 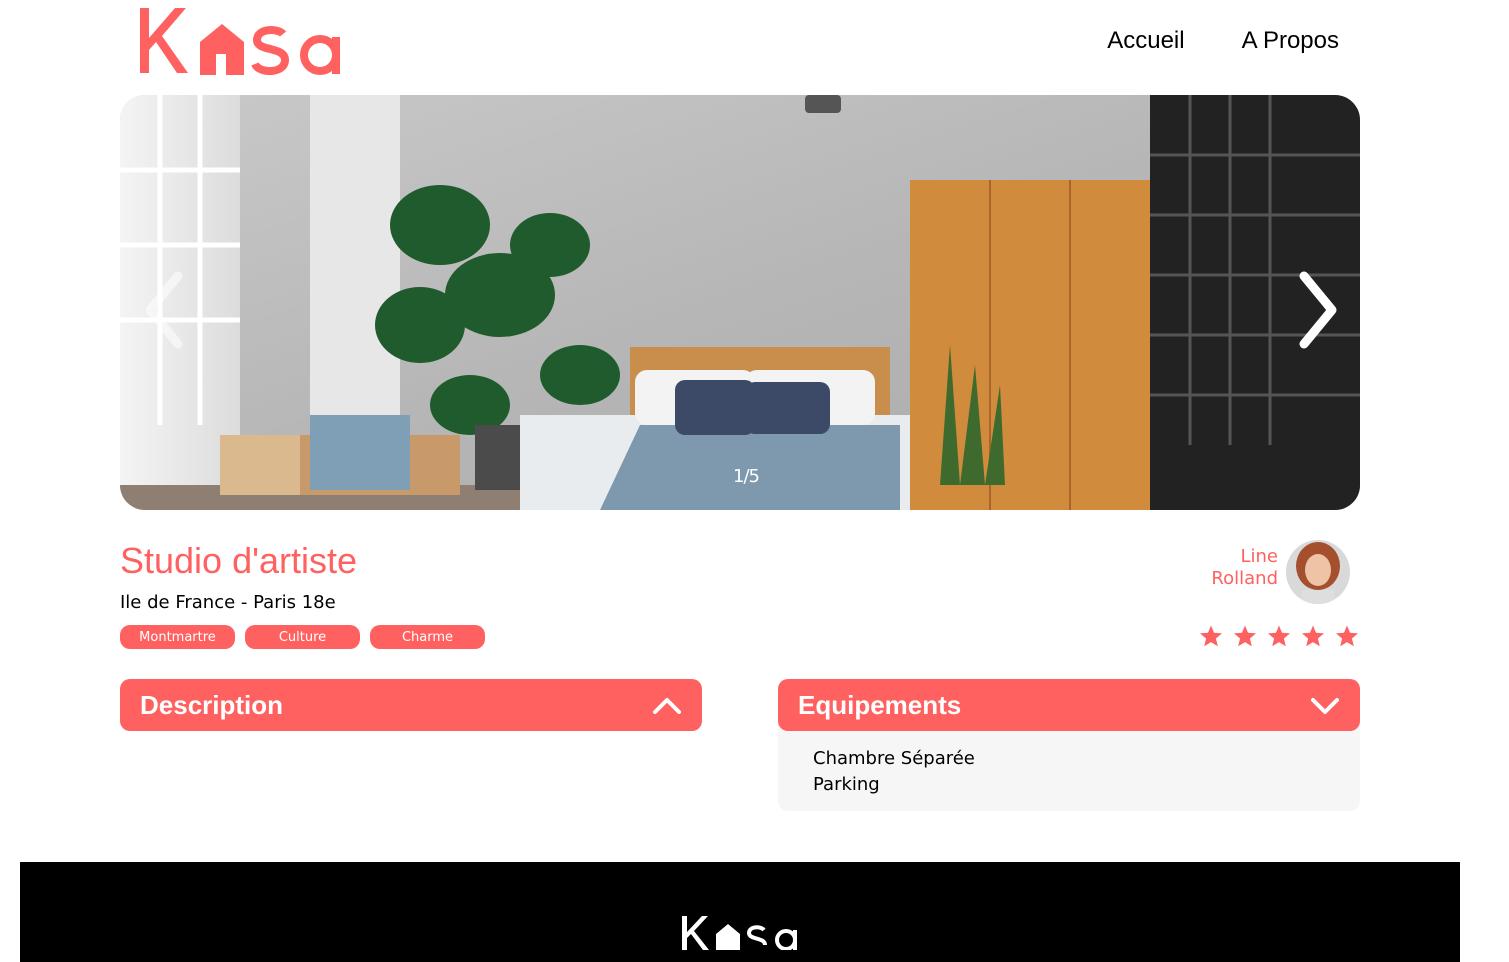 I want to click on chevron-down-icon, so click(x=1325, y=706).